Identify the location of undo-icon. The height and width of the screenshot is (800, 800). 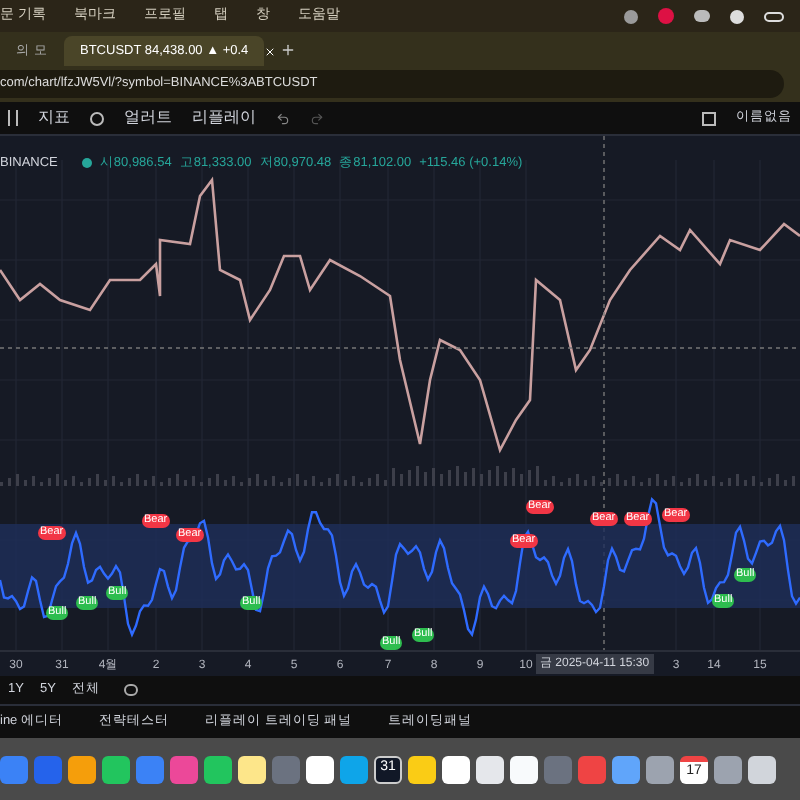
(283, 118).